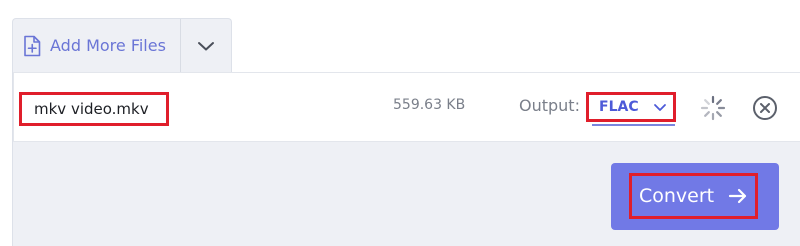  Describe the element at coordinates (619, 107) in the screenshot. I see `output-format-value: FLAC` at that location.